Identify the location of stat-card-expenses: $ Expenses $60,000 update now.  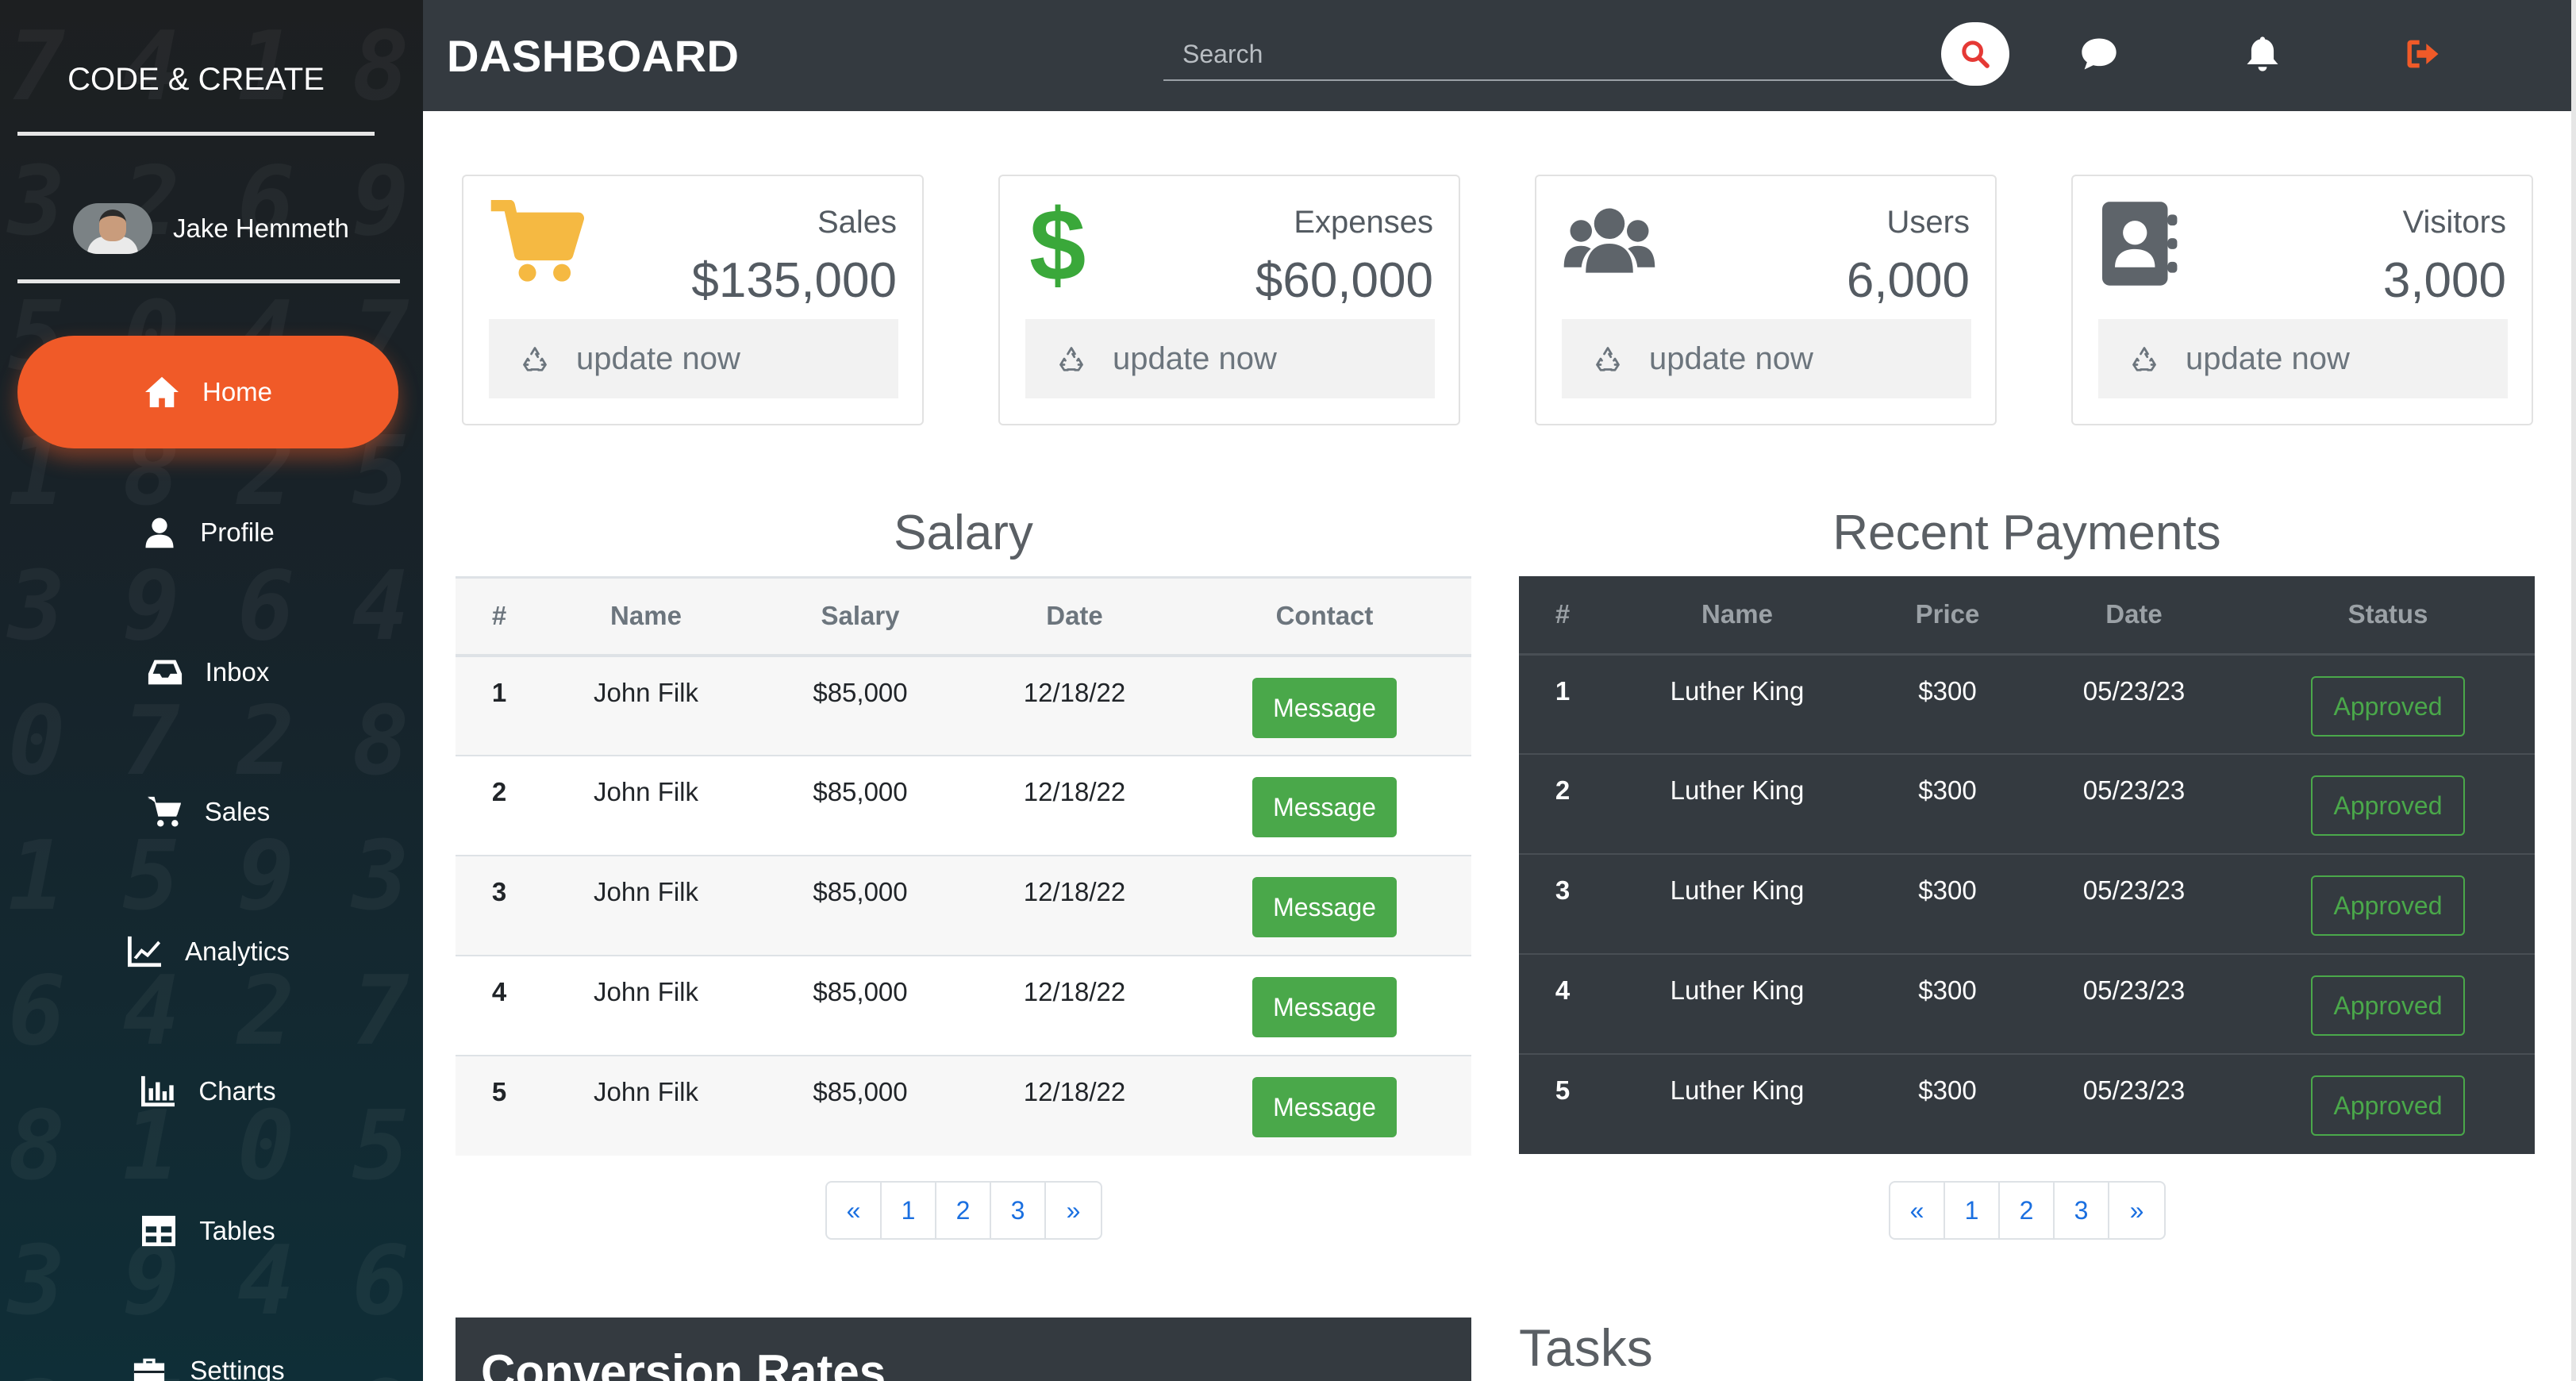
(1229, 300).